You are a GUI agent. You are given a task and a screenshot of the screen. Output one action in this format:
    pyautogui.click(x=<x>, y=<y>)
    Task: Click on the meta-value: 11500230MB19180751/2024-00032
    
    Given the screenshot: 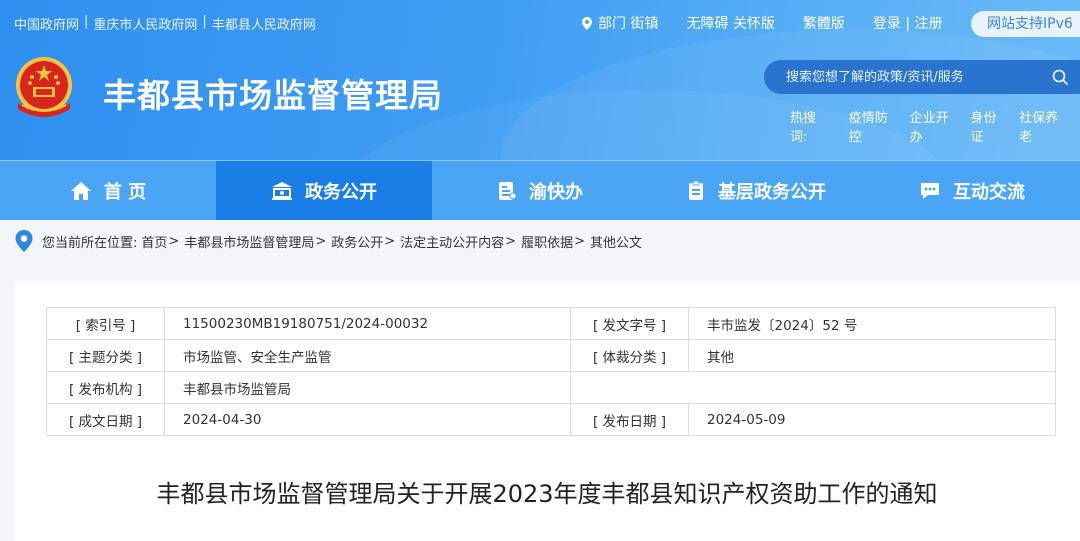 What is the action you would take?
    pyautogui.click(x=367, y=323)
    